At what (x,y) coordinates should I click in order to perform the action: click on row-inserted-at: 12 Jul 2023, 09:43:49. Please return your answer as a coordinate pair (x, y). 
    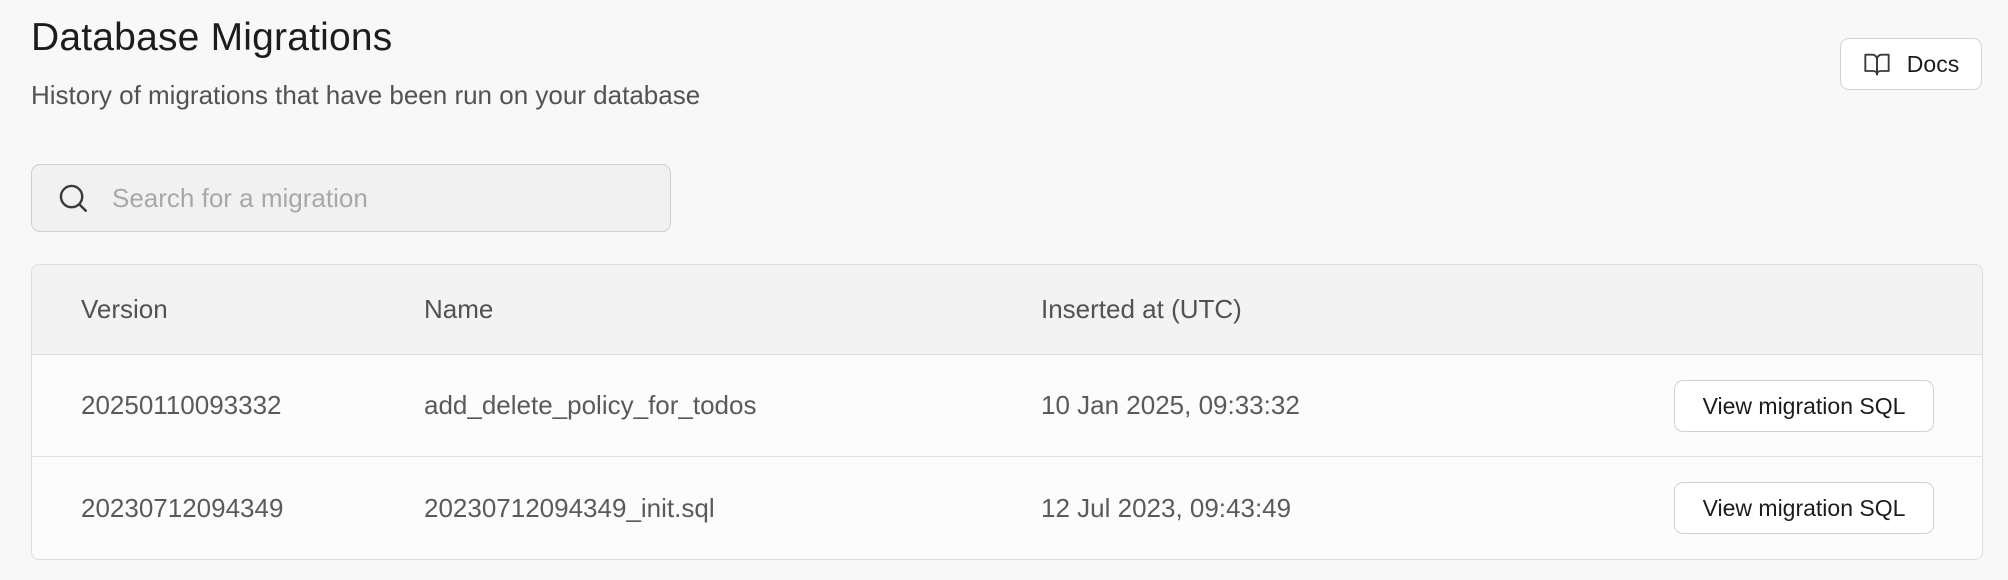
    Looking at the image, I should click on (1166, 507).